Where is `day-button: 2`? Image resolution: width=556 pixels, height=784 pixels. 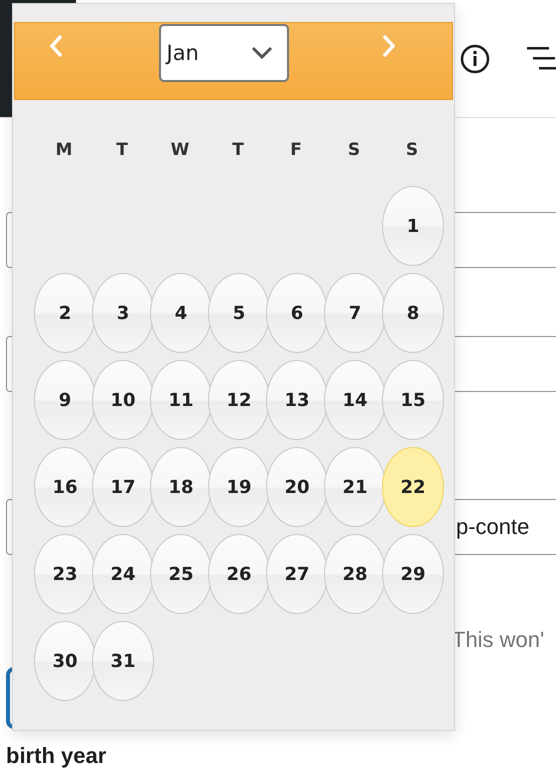 day-button: 2 is located at coordinates (65, 313).